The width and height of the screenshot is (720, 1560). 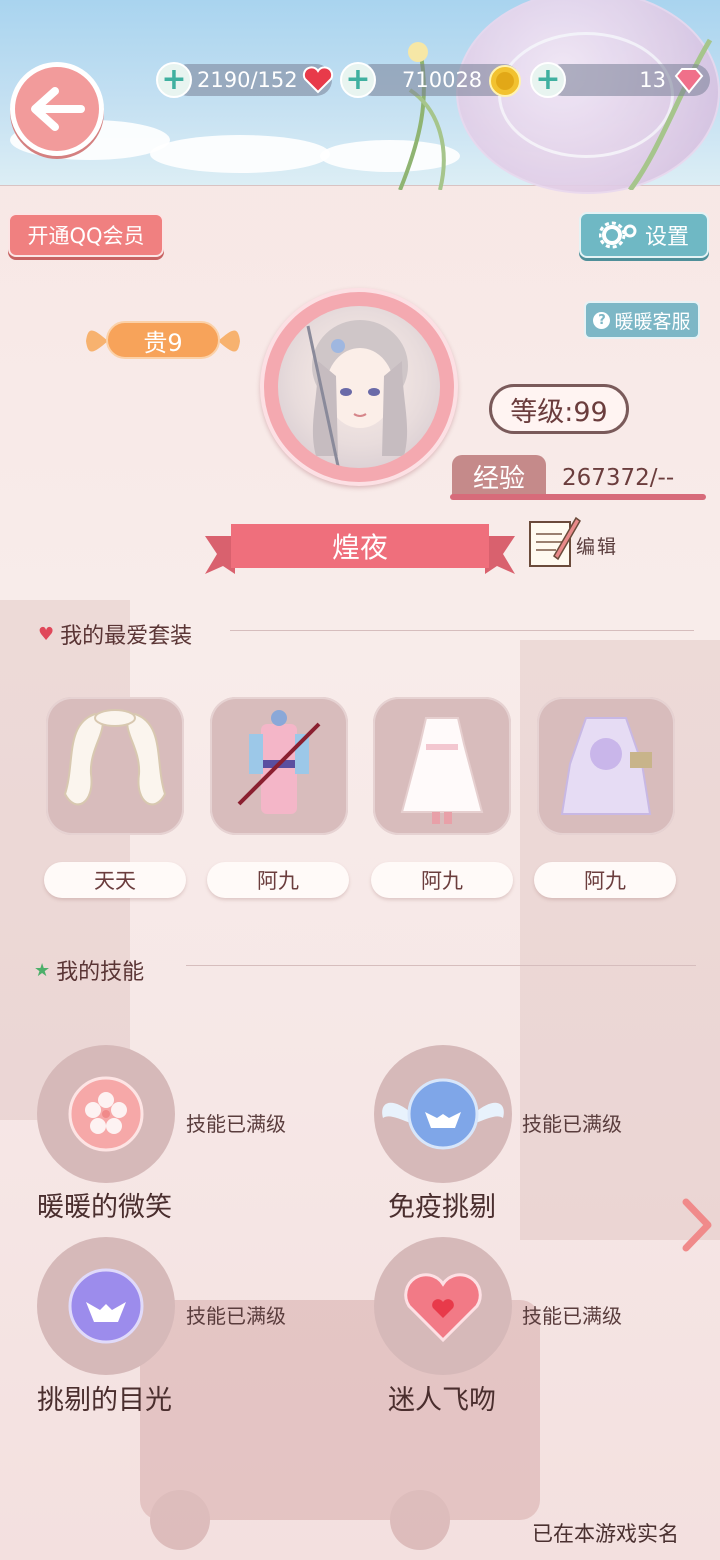 I want to click on skill-2-status: 技能已满级, so click(x=572, y=1124).